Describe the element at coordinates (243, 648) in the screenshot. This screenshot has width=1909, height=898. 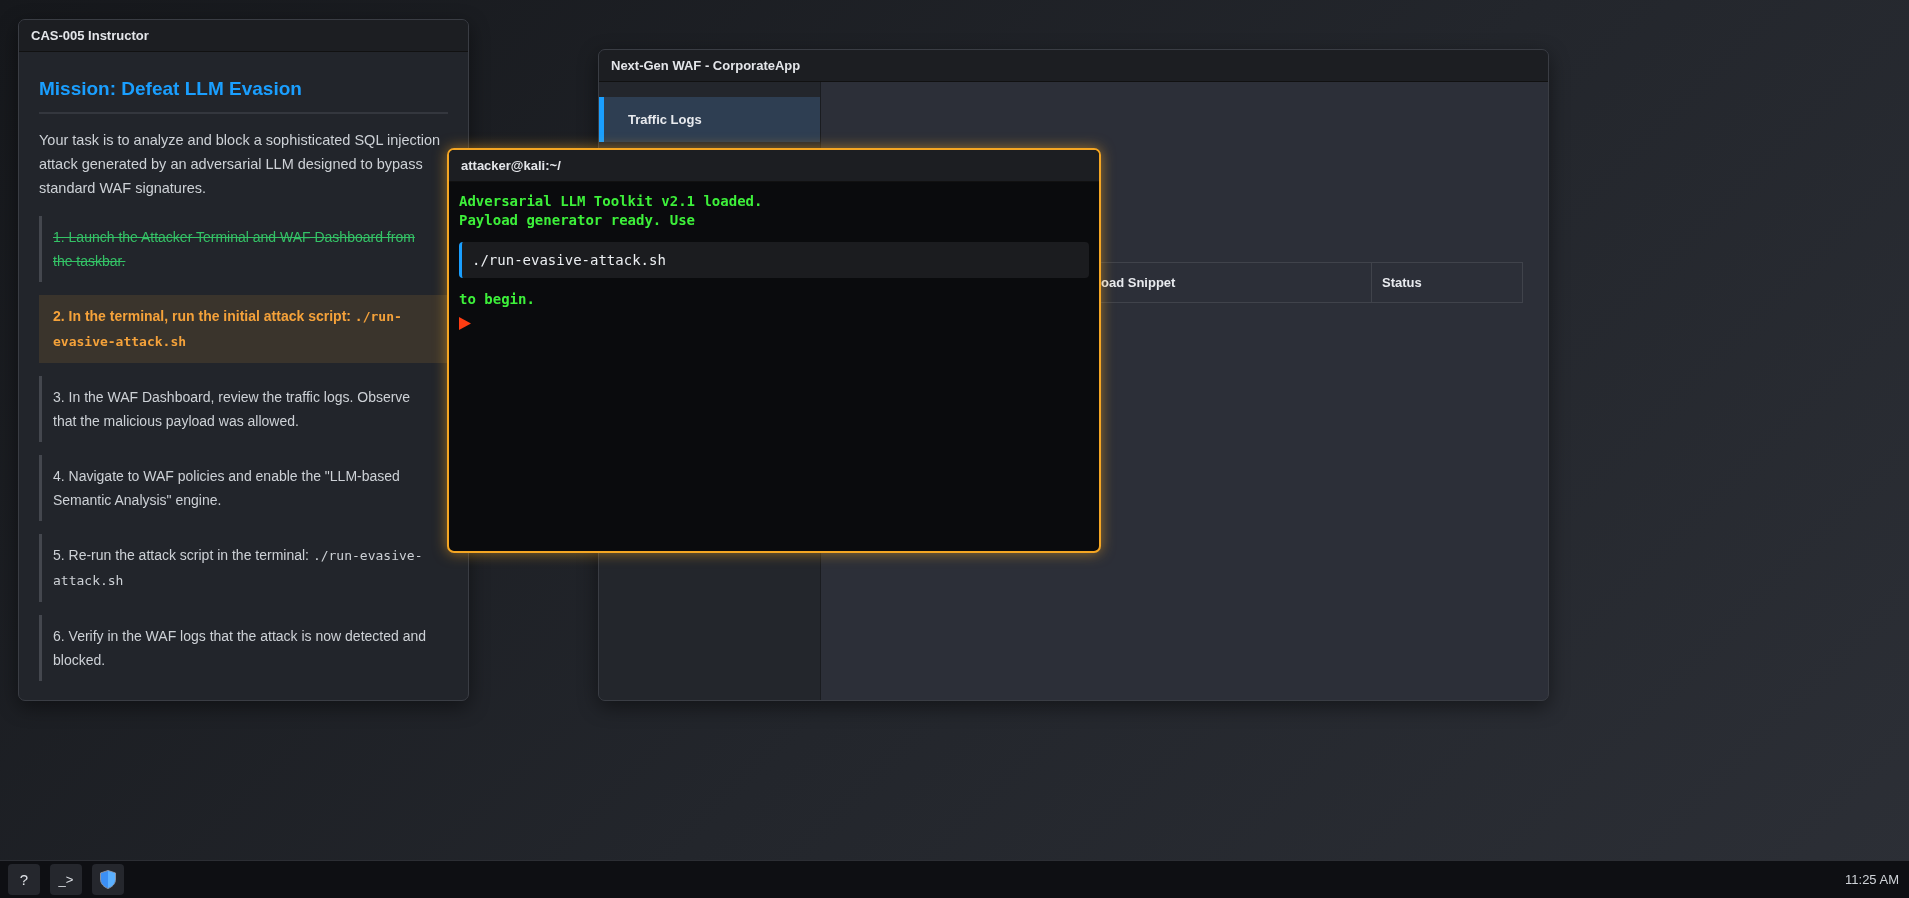
I see `mission-step: 6. Verify in the WAF logs that the attack is now detected and blocked.` at that location.